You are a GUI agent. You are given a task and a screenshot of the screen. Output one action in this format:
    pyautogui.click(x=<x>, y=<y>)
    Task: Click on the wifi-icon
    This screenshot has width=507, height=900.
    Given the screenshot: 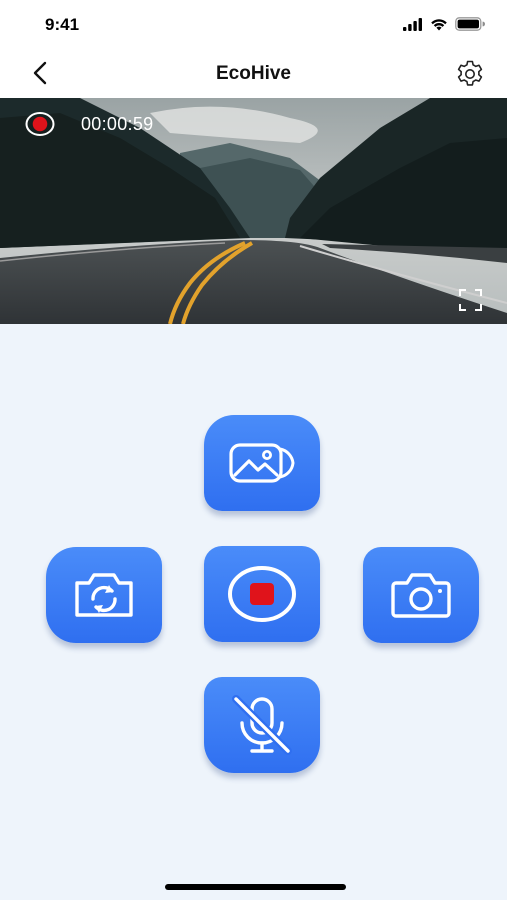 What is the action you would take?
    pyautogui.click(x=439, y=24)
    